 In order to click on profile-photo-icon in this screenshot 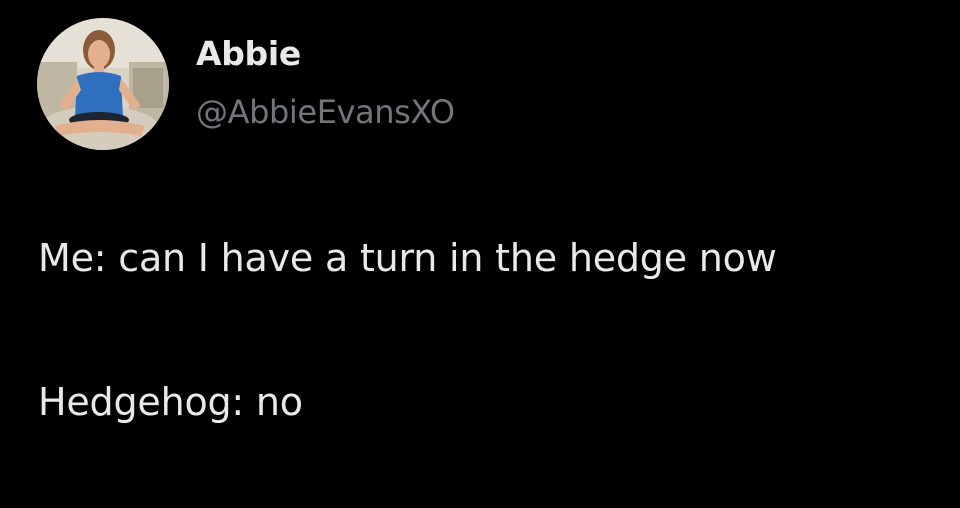, I will do `click(103, 84)`.